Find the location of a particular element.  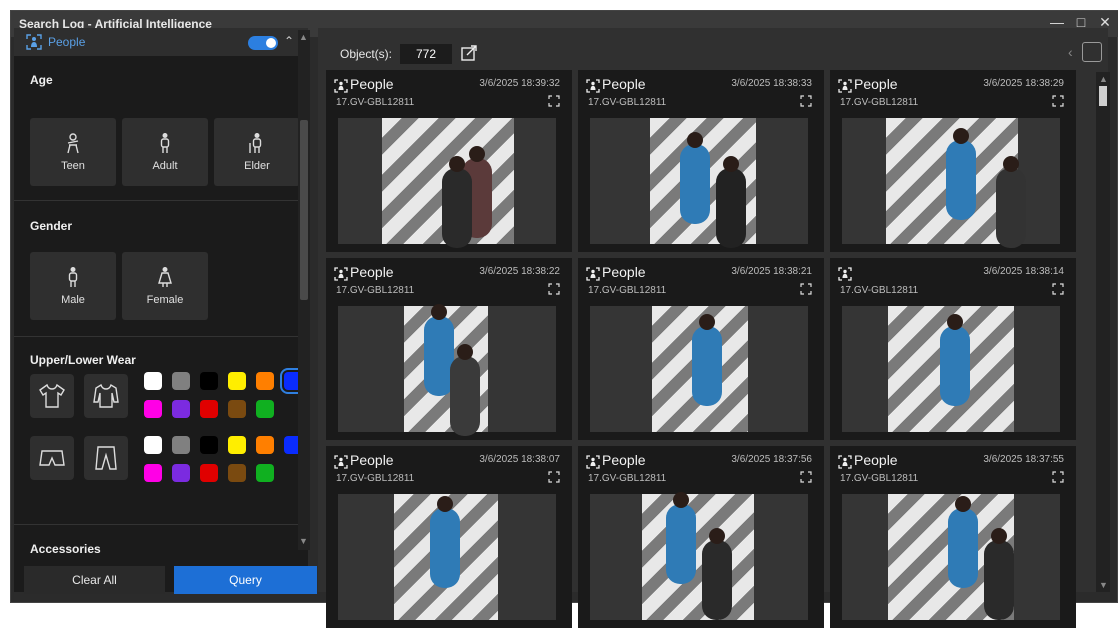

age-teen-button: Teen is located at coordinates (73, 152).